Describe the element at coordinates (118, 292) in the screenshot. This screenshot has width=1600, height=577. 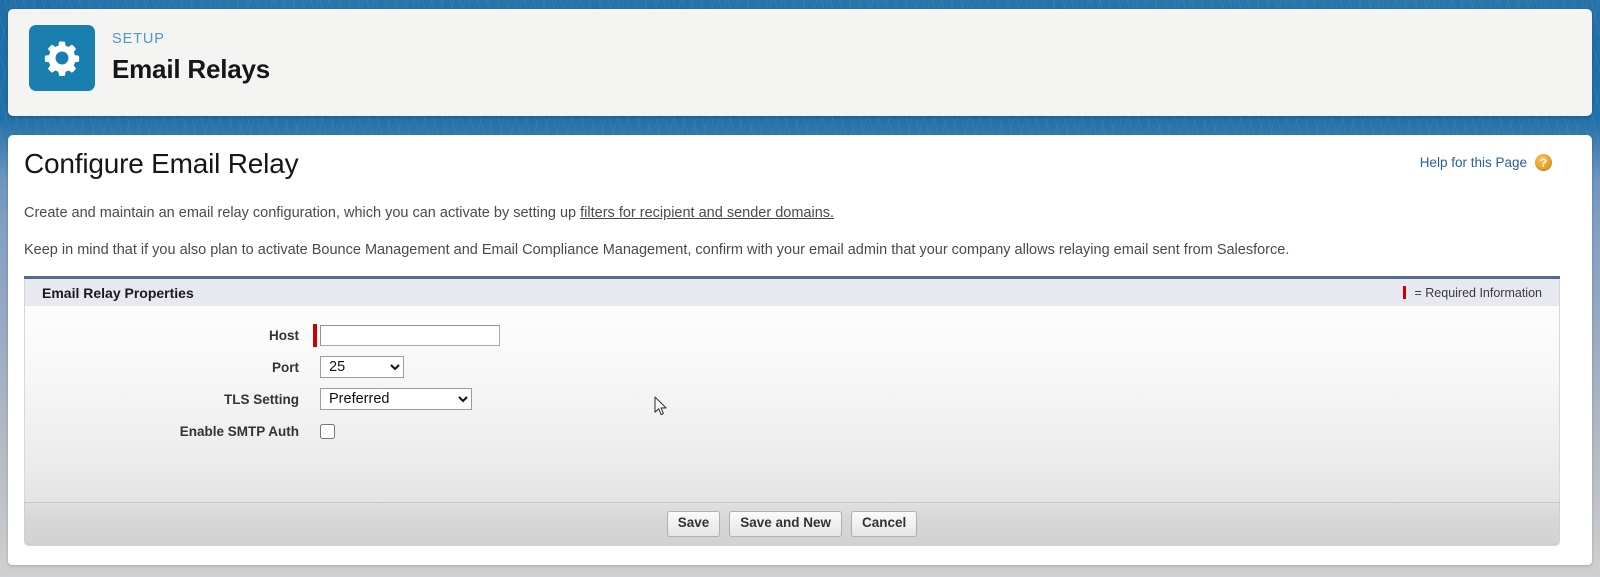
I see `panel-title: Email Relay Properties` at that location.